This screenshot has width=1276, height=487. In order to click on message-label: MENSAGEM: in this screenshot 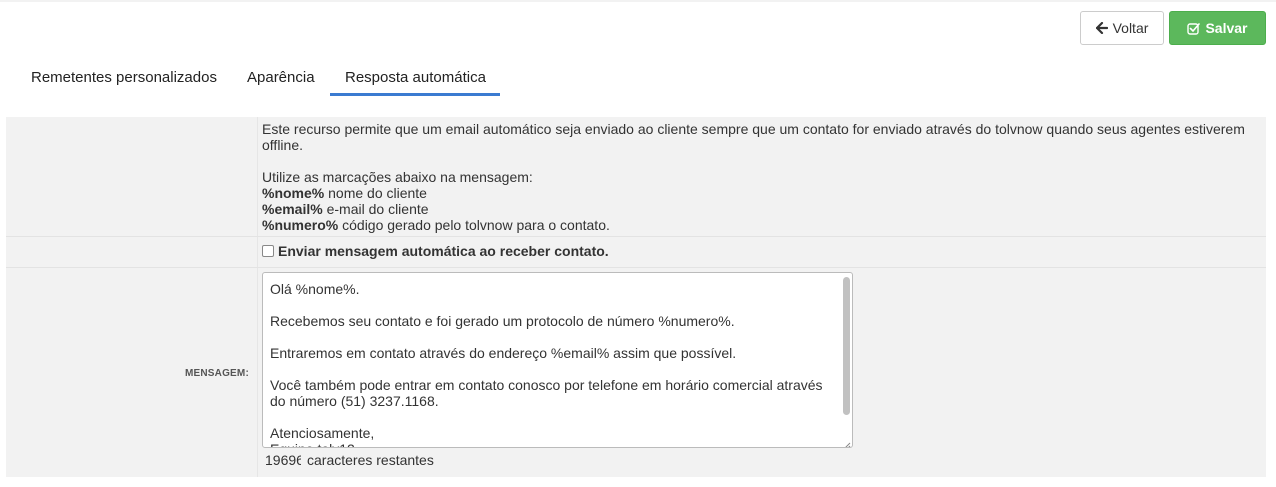, I will do `click(216, 373)`.